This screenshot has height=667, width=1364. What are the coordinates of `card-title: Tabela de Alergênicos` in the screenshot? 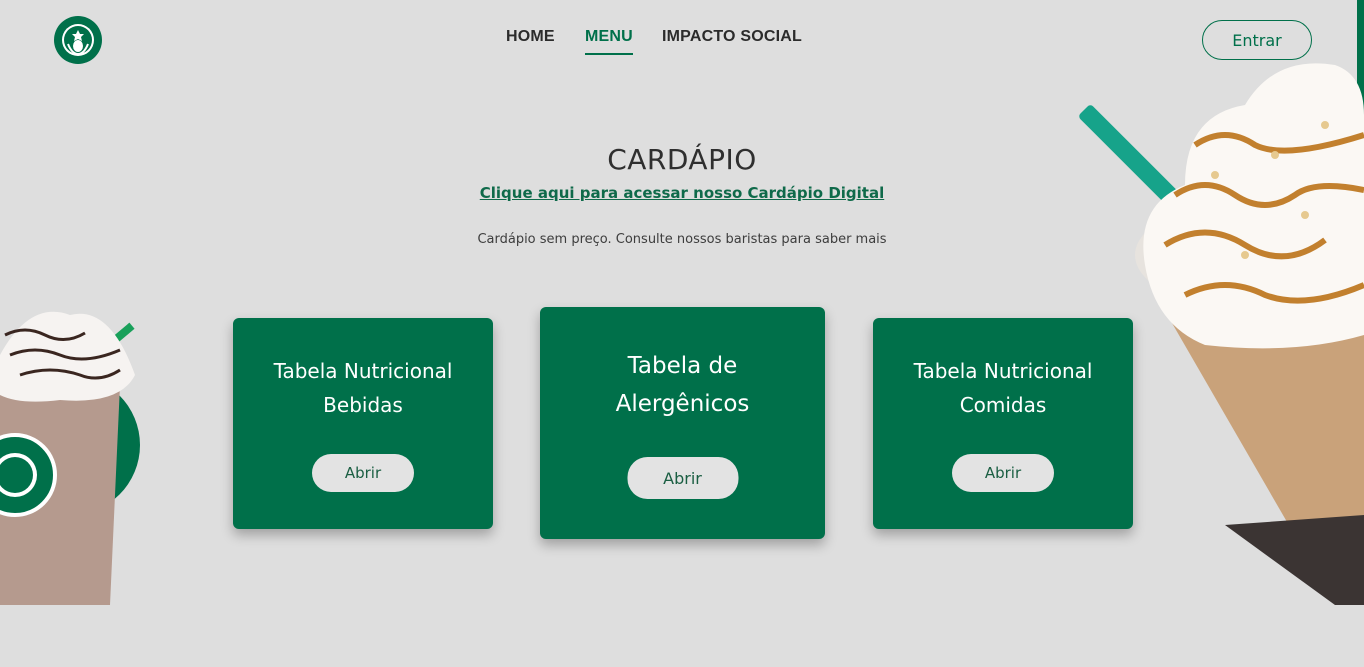 It's located at (682, 385).